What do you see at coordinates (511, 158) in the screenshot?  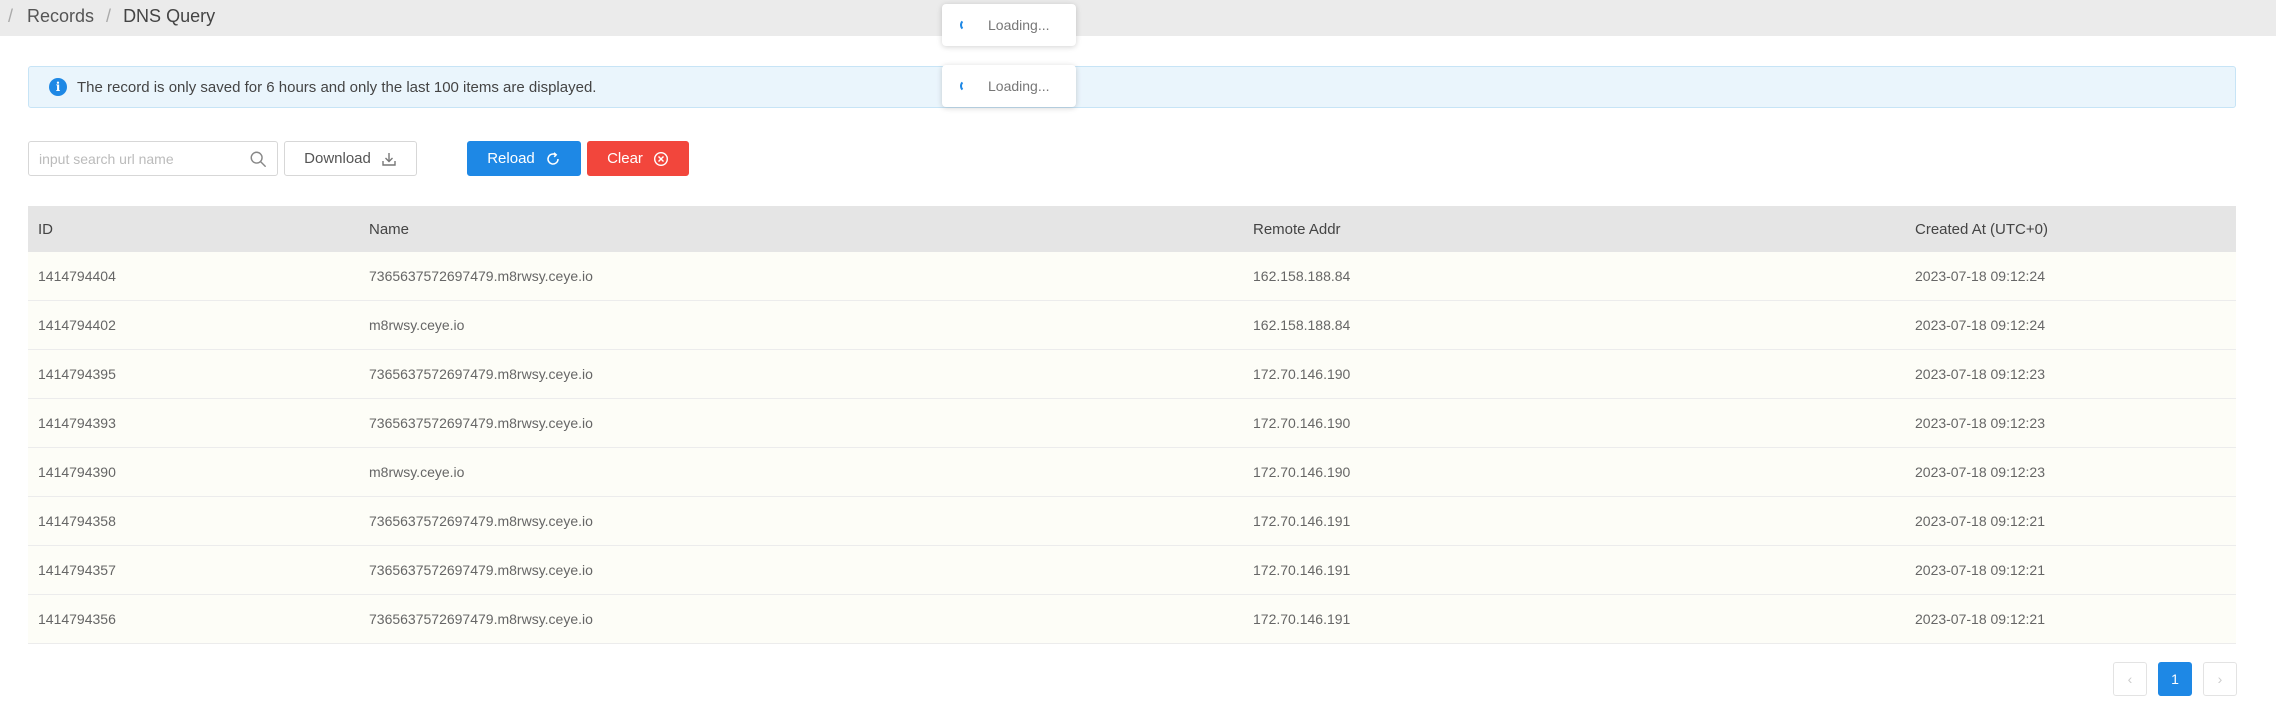 I see `reload-label: Reload` at bounding box center [511, 158].